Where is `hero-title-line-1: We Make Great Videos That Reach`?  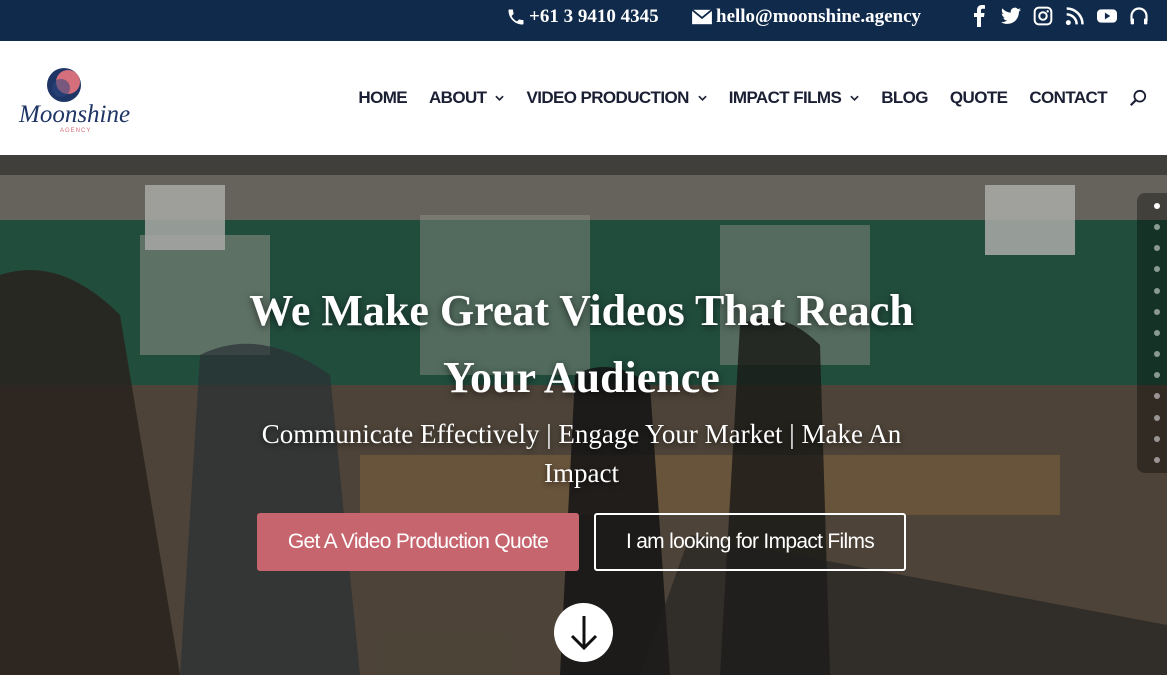 hero-title-line-1: We Make Great Videos That Reach is located at coordinates (581, 310).